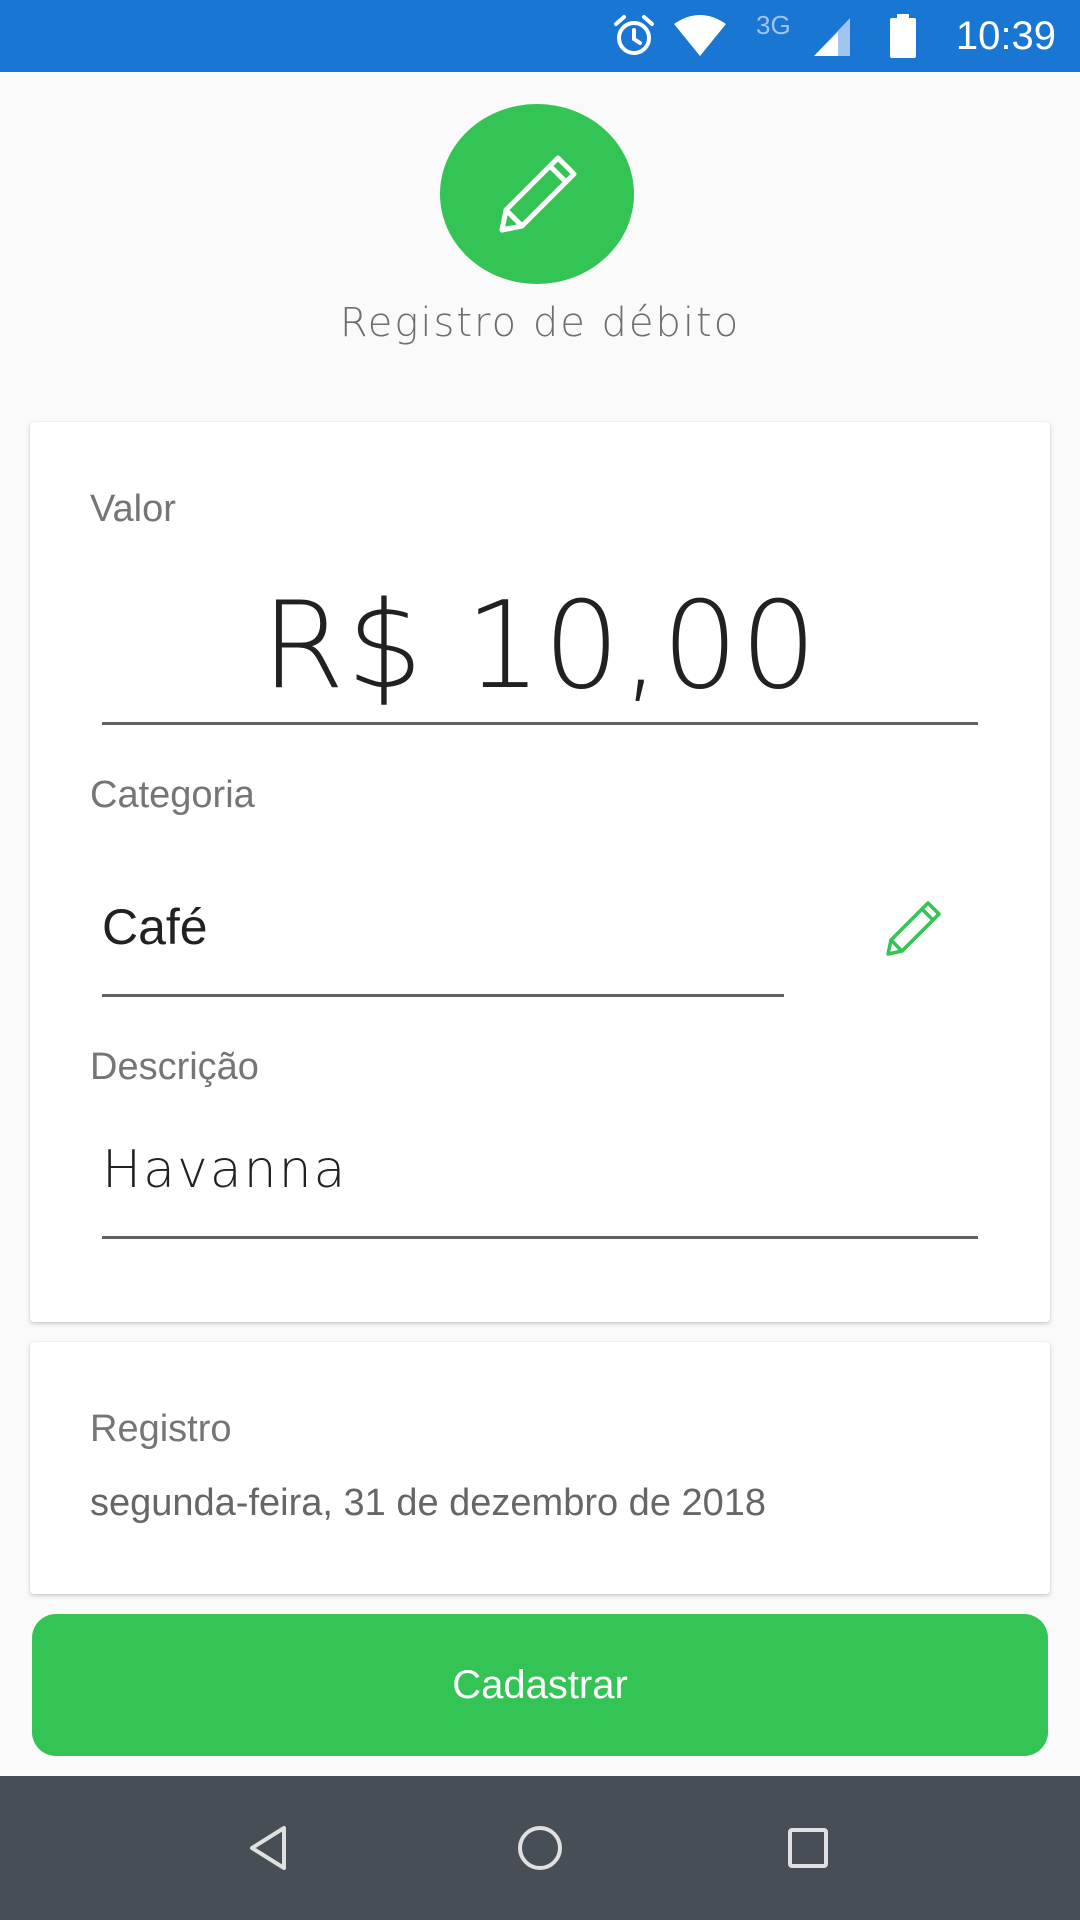 The width and height of the screenshot is (1080, 1920). Describe the element at coordinates (174, 1067) in the screenshot. I see `description-label: Descrição` at that location.